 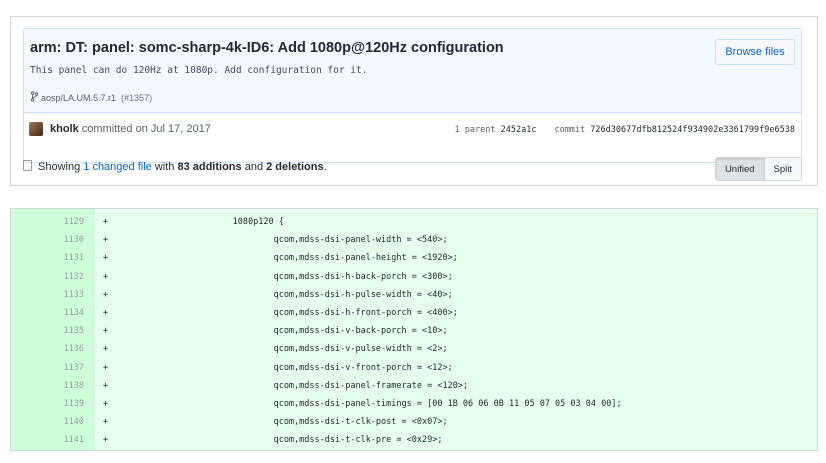 What do you see at coordinates (307, 276) in the screenshot?
I see `code-line: qcom,mdss-dsi-h-back-porch = <300>;` at bounding box center [307, 276].